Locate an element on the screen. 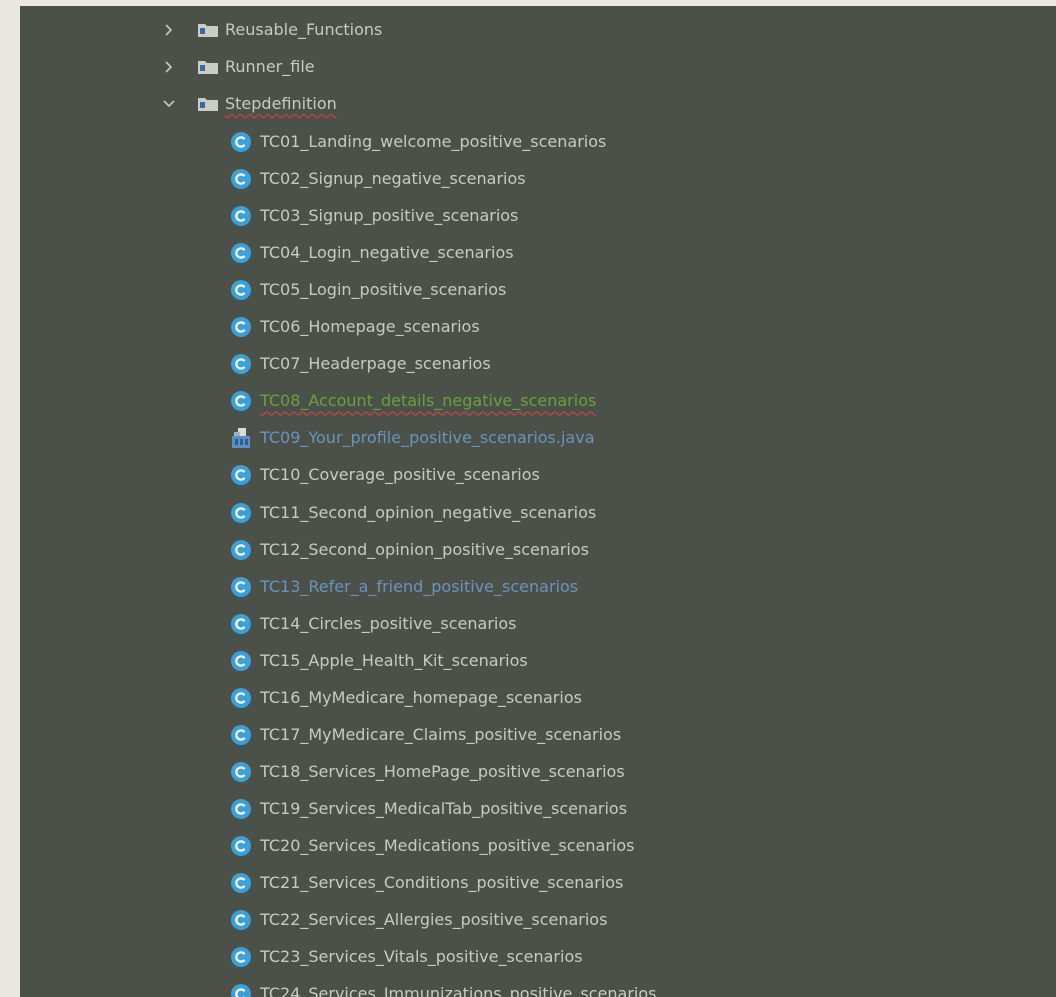  tree-file-item: TC16_MyMedicare_homepage_scenarios is located at coordinates (406, 698).